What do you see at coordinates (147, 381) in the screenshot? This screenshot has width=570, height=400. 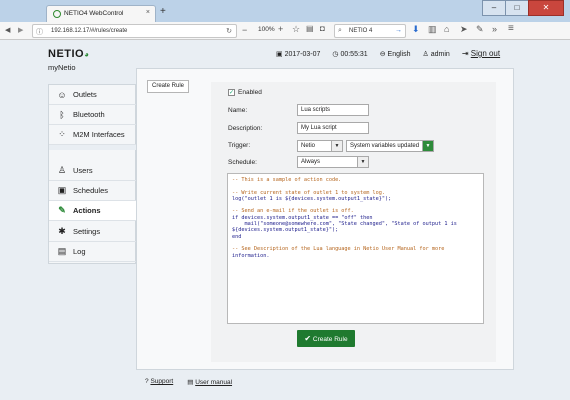 I see `help-icon: ?` at bounding box center [147, 381].